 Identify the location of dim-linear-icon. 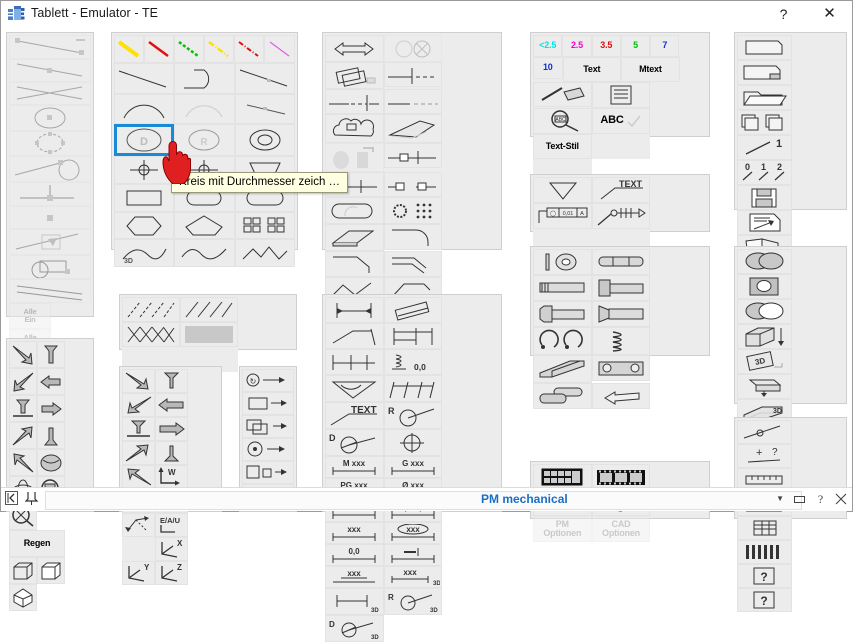
(354, 310).